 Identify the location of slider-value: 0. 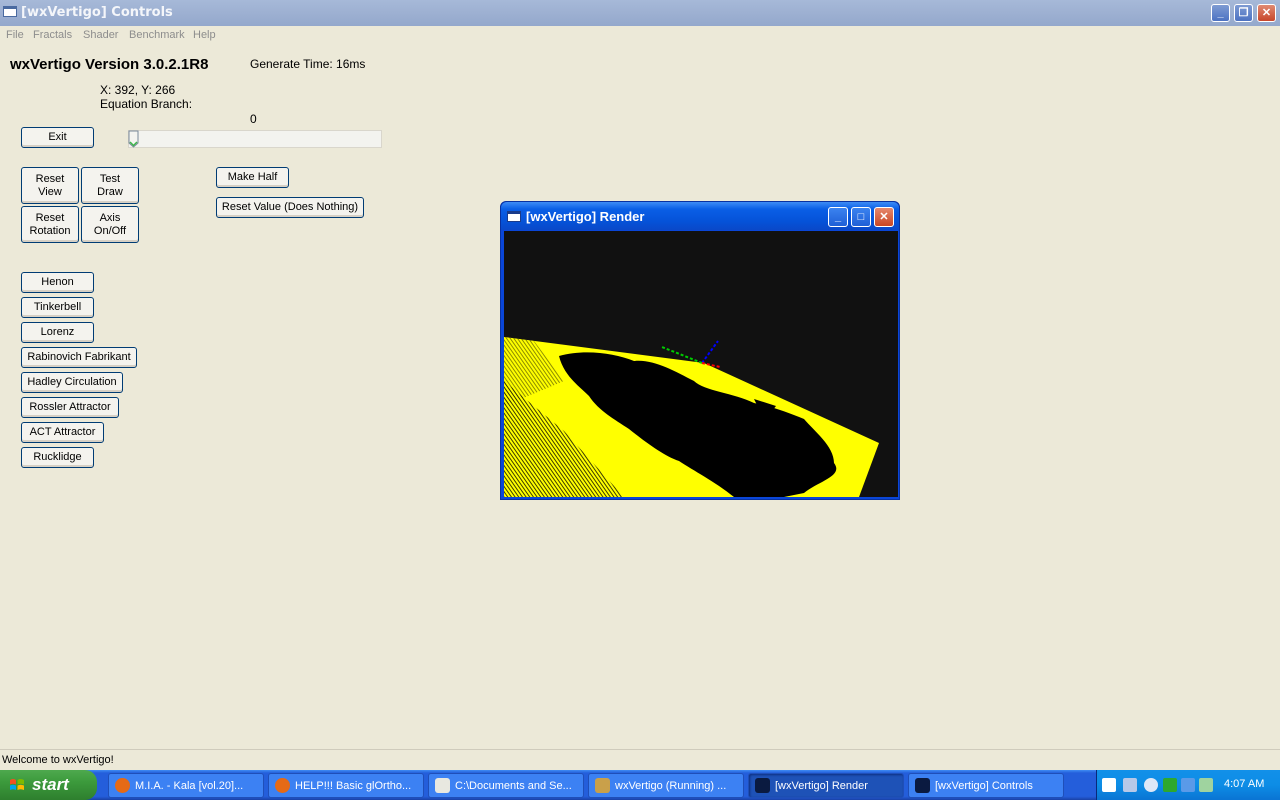
(253, 119).